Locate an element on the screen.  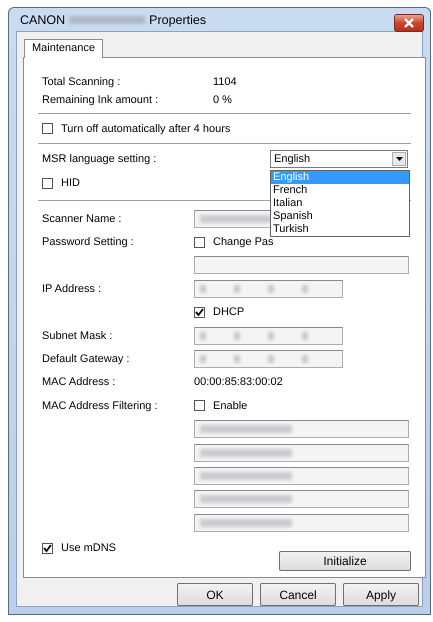
checkbox: Change Pas is located at coordinates (234, 242).